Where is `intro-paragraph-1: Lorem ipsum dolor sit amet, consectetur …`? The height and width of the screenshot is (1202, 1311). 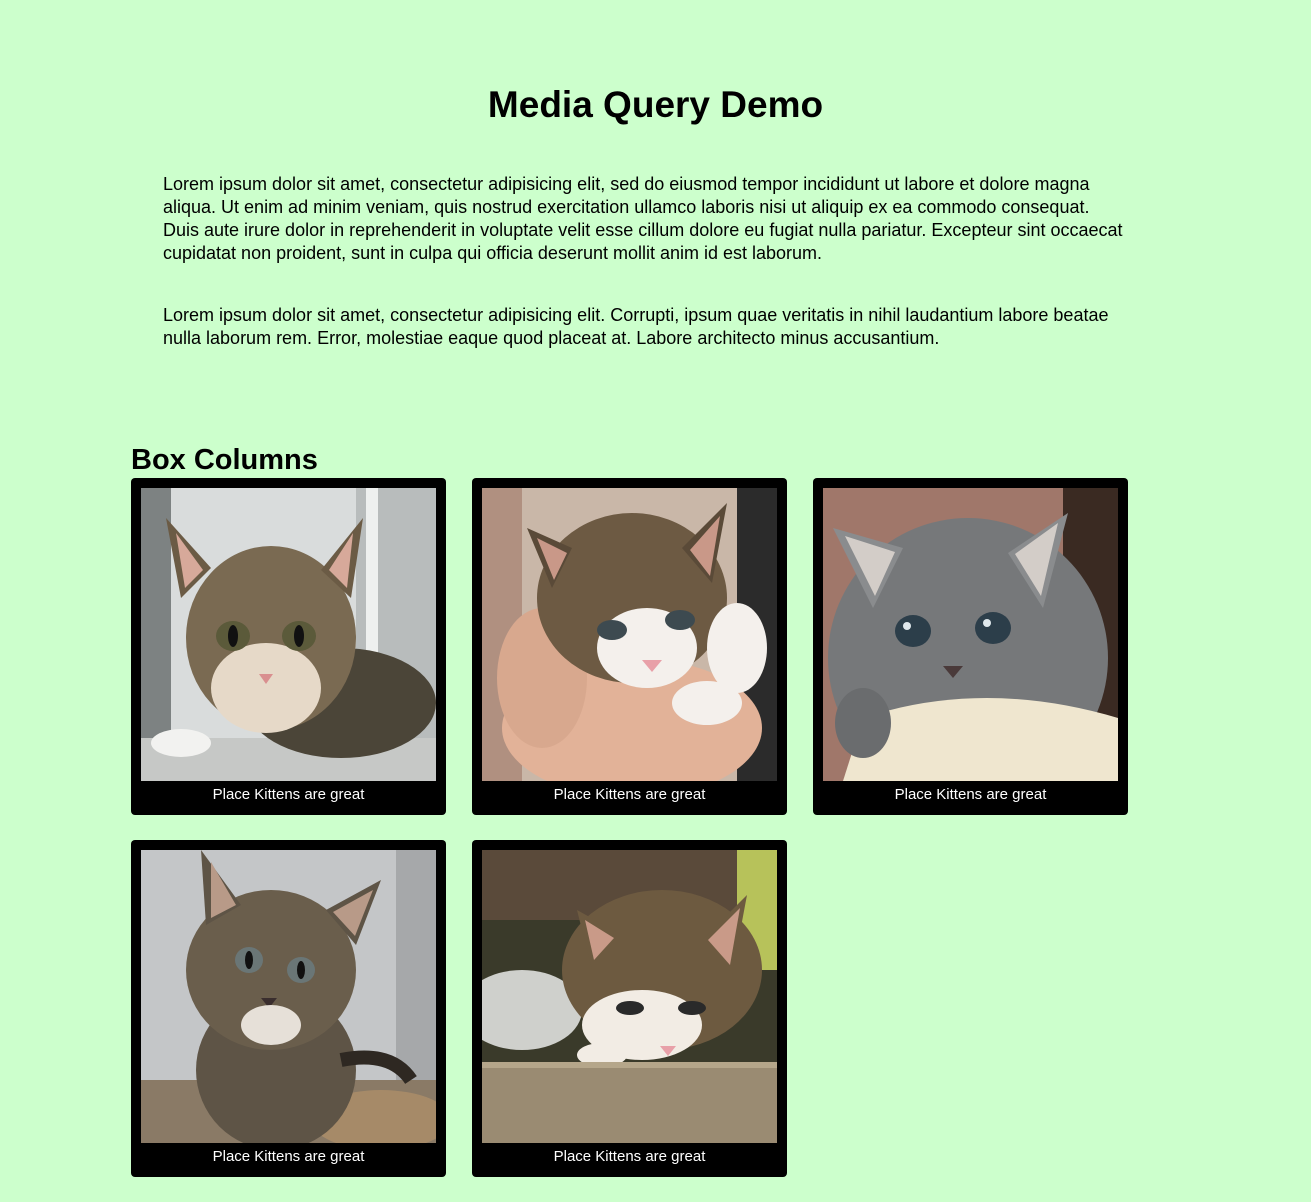 intro-paragraph-1: Lorem ipsum dolor sit amet, consectetur … is located at coordinates (643, 218).